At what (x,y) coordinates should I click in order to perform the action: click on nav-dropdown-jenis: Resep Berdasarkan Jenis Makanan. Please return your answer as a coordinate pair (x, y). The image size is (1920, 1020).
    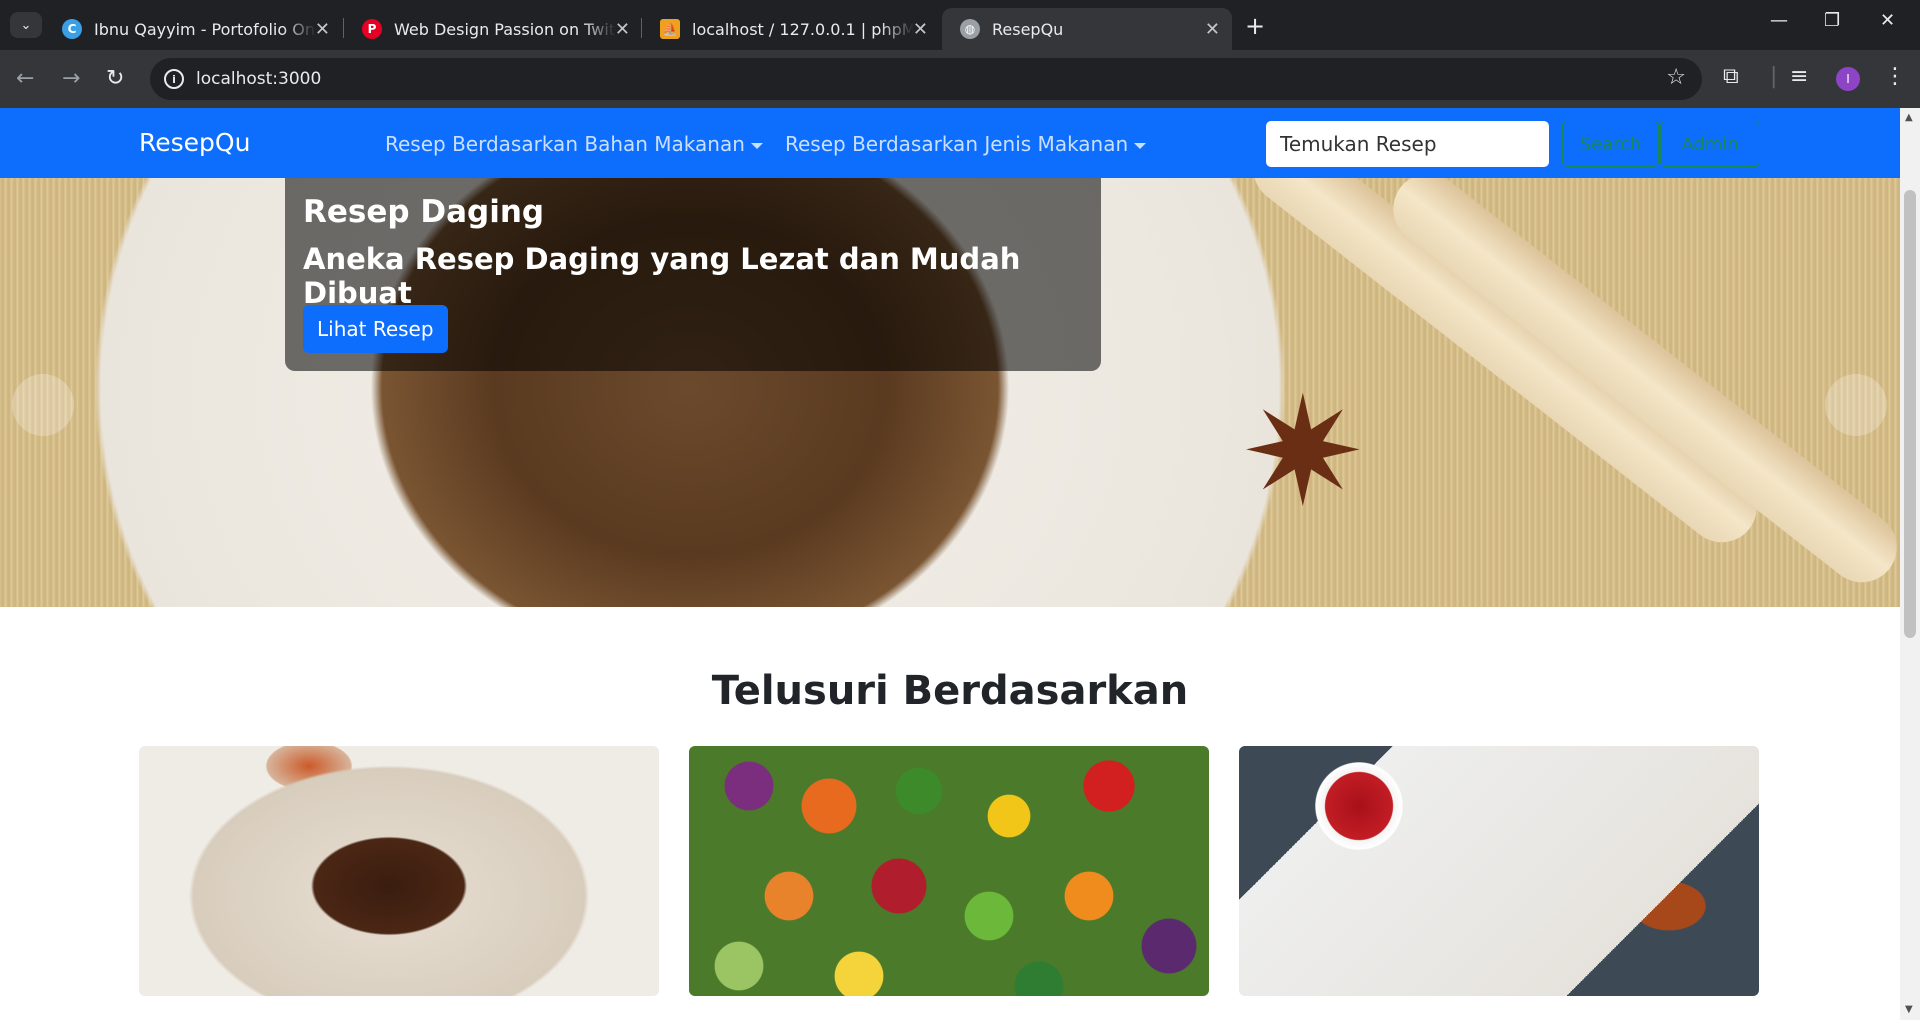
    Looking at the image, I should click on (966, 144).